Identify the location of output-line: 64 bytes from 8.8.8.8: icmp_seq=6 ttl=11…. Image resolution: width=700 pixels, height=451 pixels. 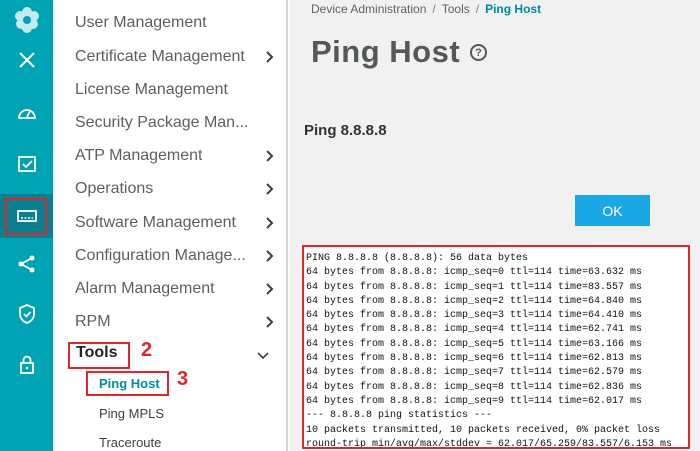
(474, 359).